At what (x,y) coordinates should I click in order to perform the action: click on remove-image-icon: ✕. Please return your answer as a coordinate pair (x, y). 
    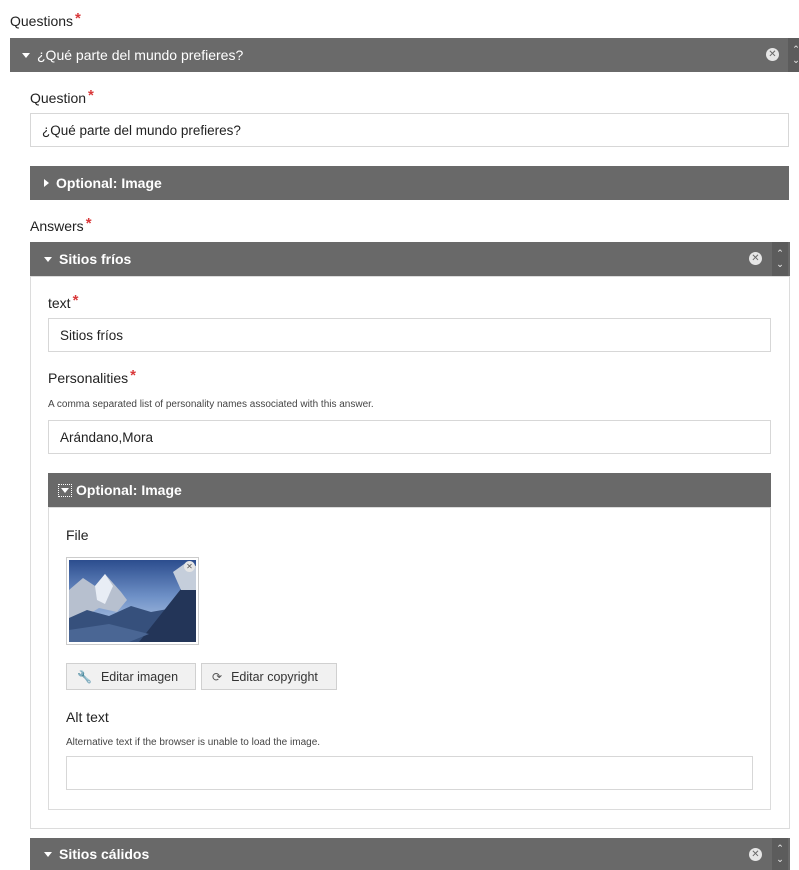
    Looking at the image, I should click on (189, 566).